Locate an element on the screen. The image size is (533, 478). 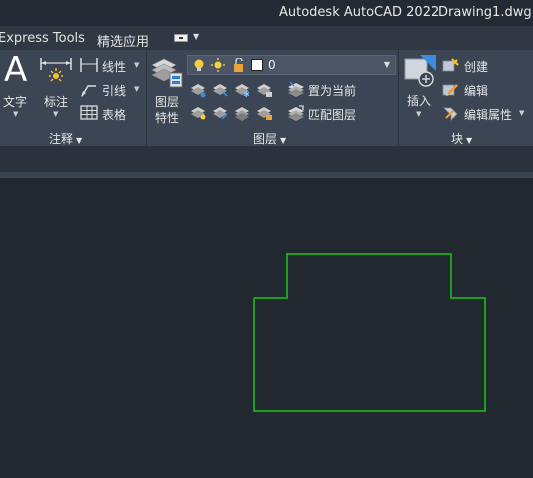
tab-featured-apps: 精选应用 is located at coordinates (123, 40).